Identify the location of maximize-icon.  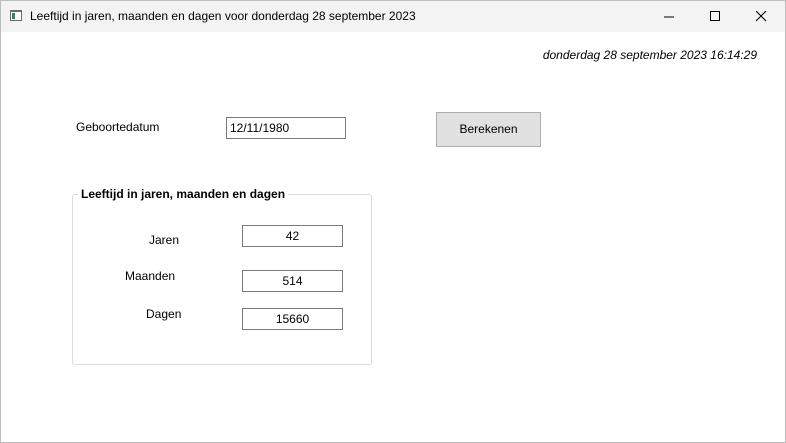
(715, 16).